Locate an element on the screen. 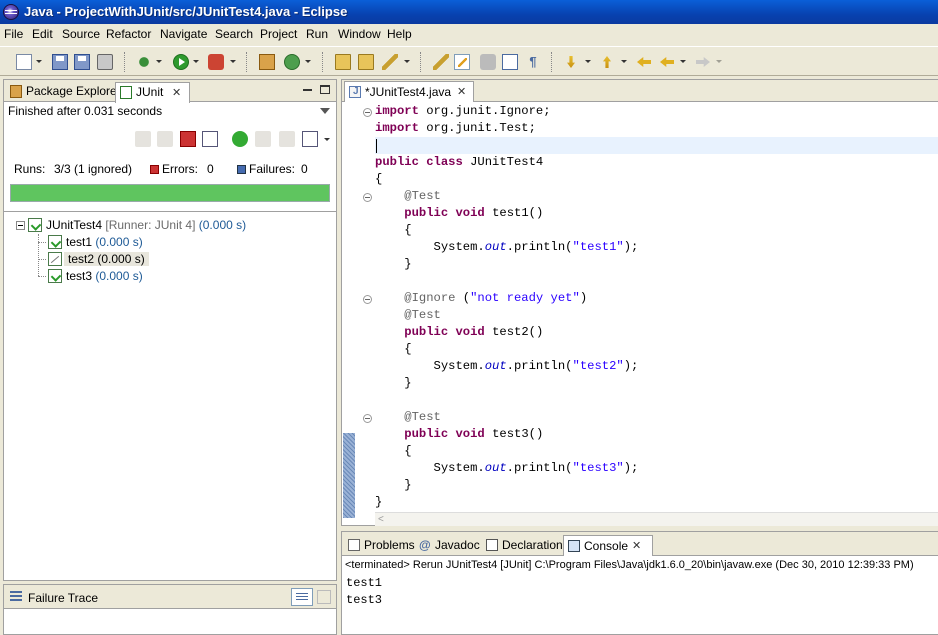 Image resolution: width=938 pixels, height=635 pixels. run-dropdown-icon is located at coordinates (196, 62).